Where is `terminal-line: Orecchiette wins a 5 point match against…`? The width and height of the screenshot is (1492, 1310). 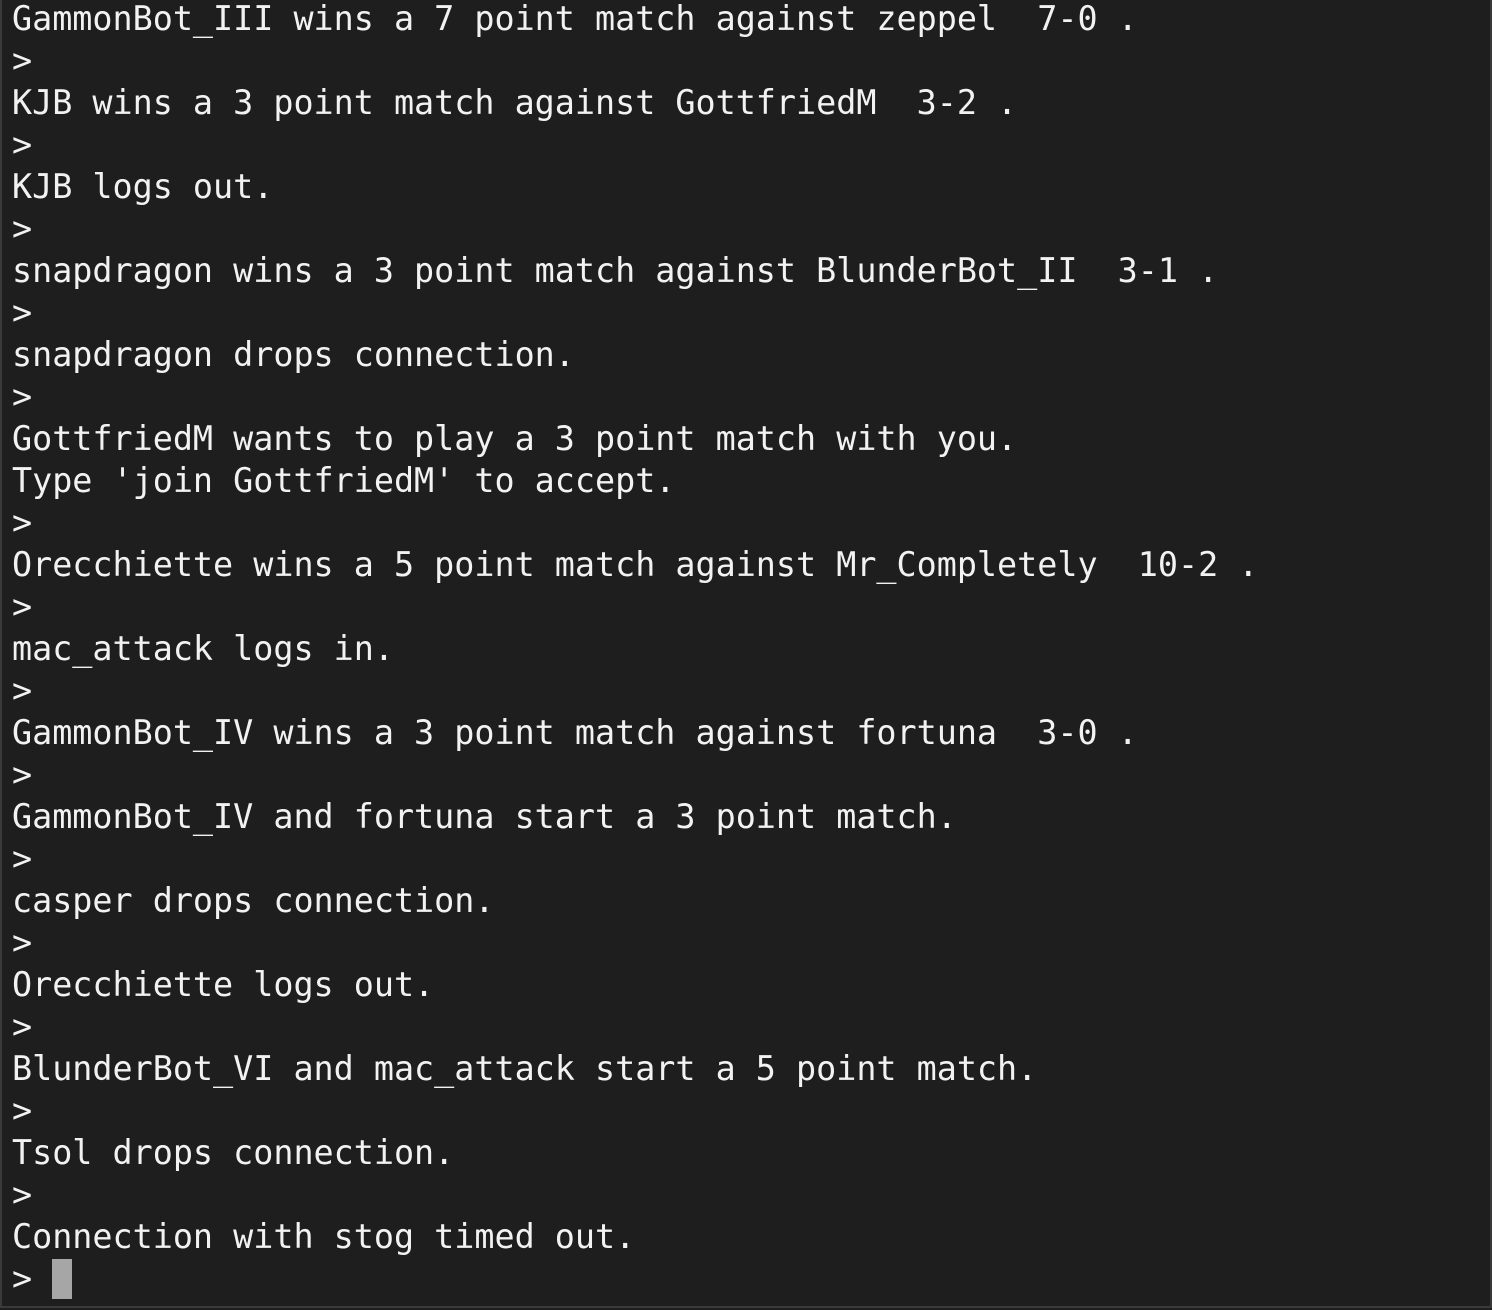 terminal-line: Orecchiette wins a 5 point match against… is located at coordinates (635, 564).